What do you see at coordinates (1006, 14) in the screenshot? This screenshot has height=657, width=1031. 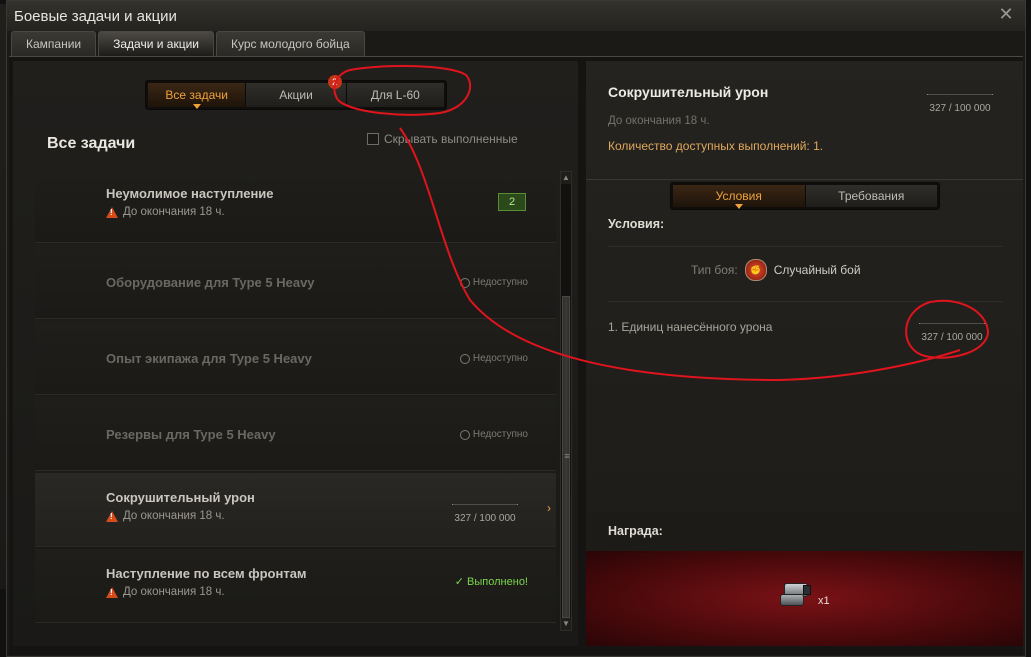 I see `close-icon: ✕` at bounding box center [1006, 14].